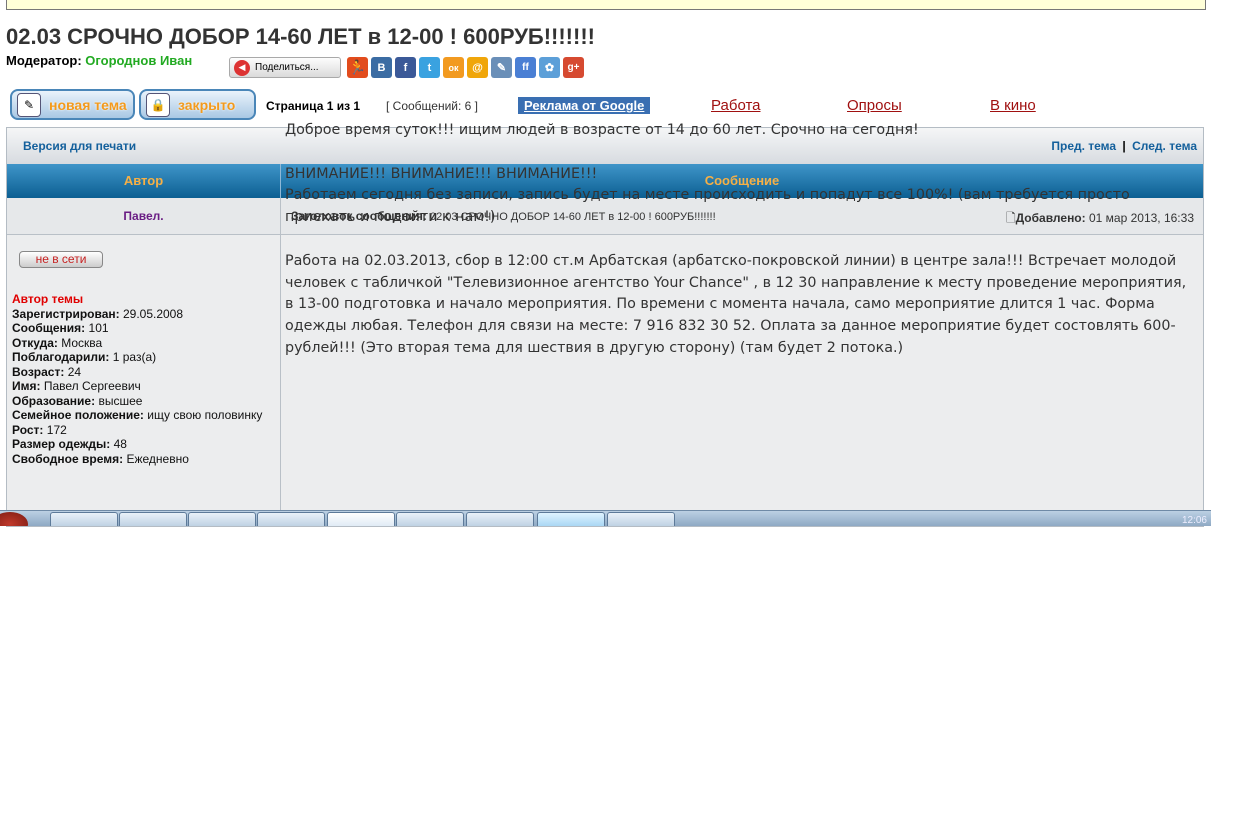  Describe the element at coordinates (69, 444) in the screenshot. I see `profile-field: Размер одежды: 48` at that location.